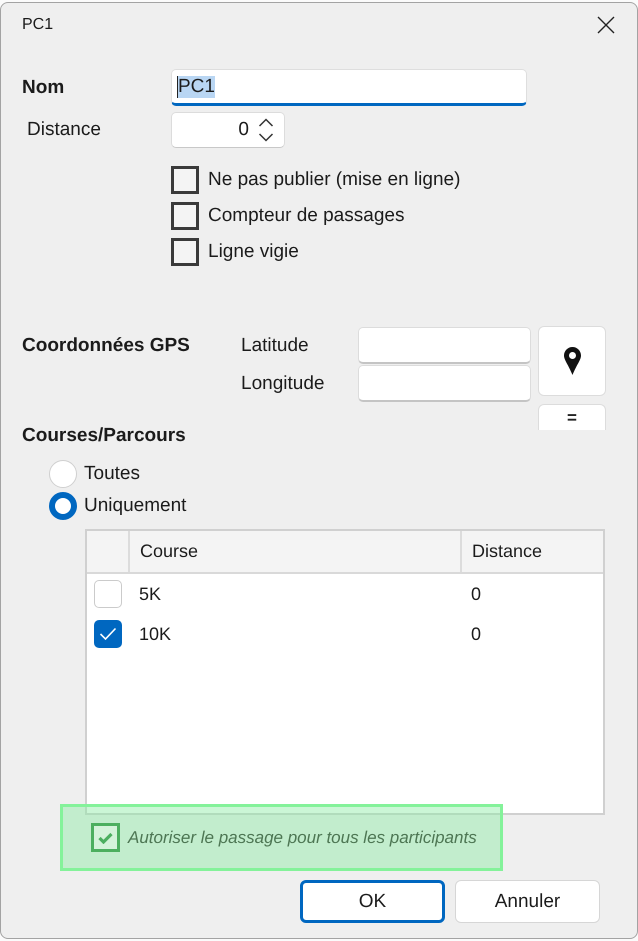 This screenshot has width=638, height=941. Describe the element at coordinates (63, 506) in the screenshot. I see `radio-button` at that location.